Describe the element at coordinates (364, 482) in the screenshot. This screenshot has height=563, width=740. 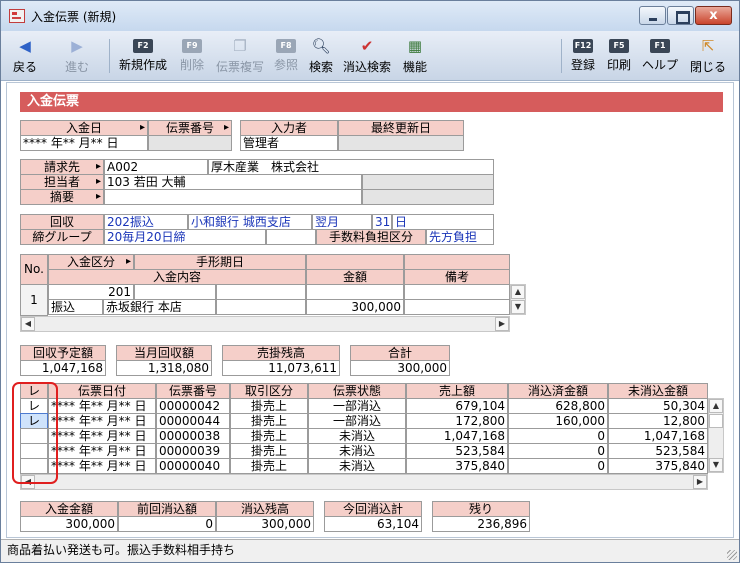
I see `clearing-horizontal-scrollbar: ◀ ▶` at that location.